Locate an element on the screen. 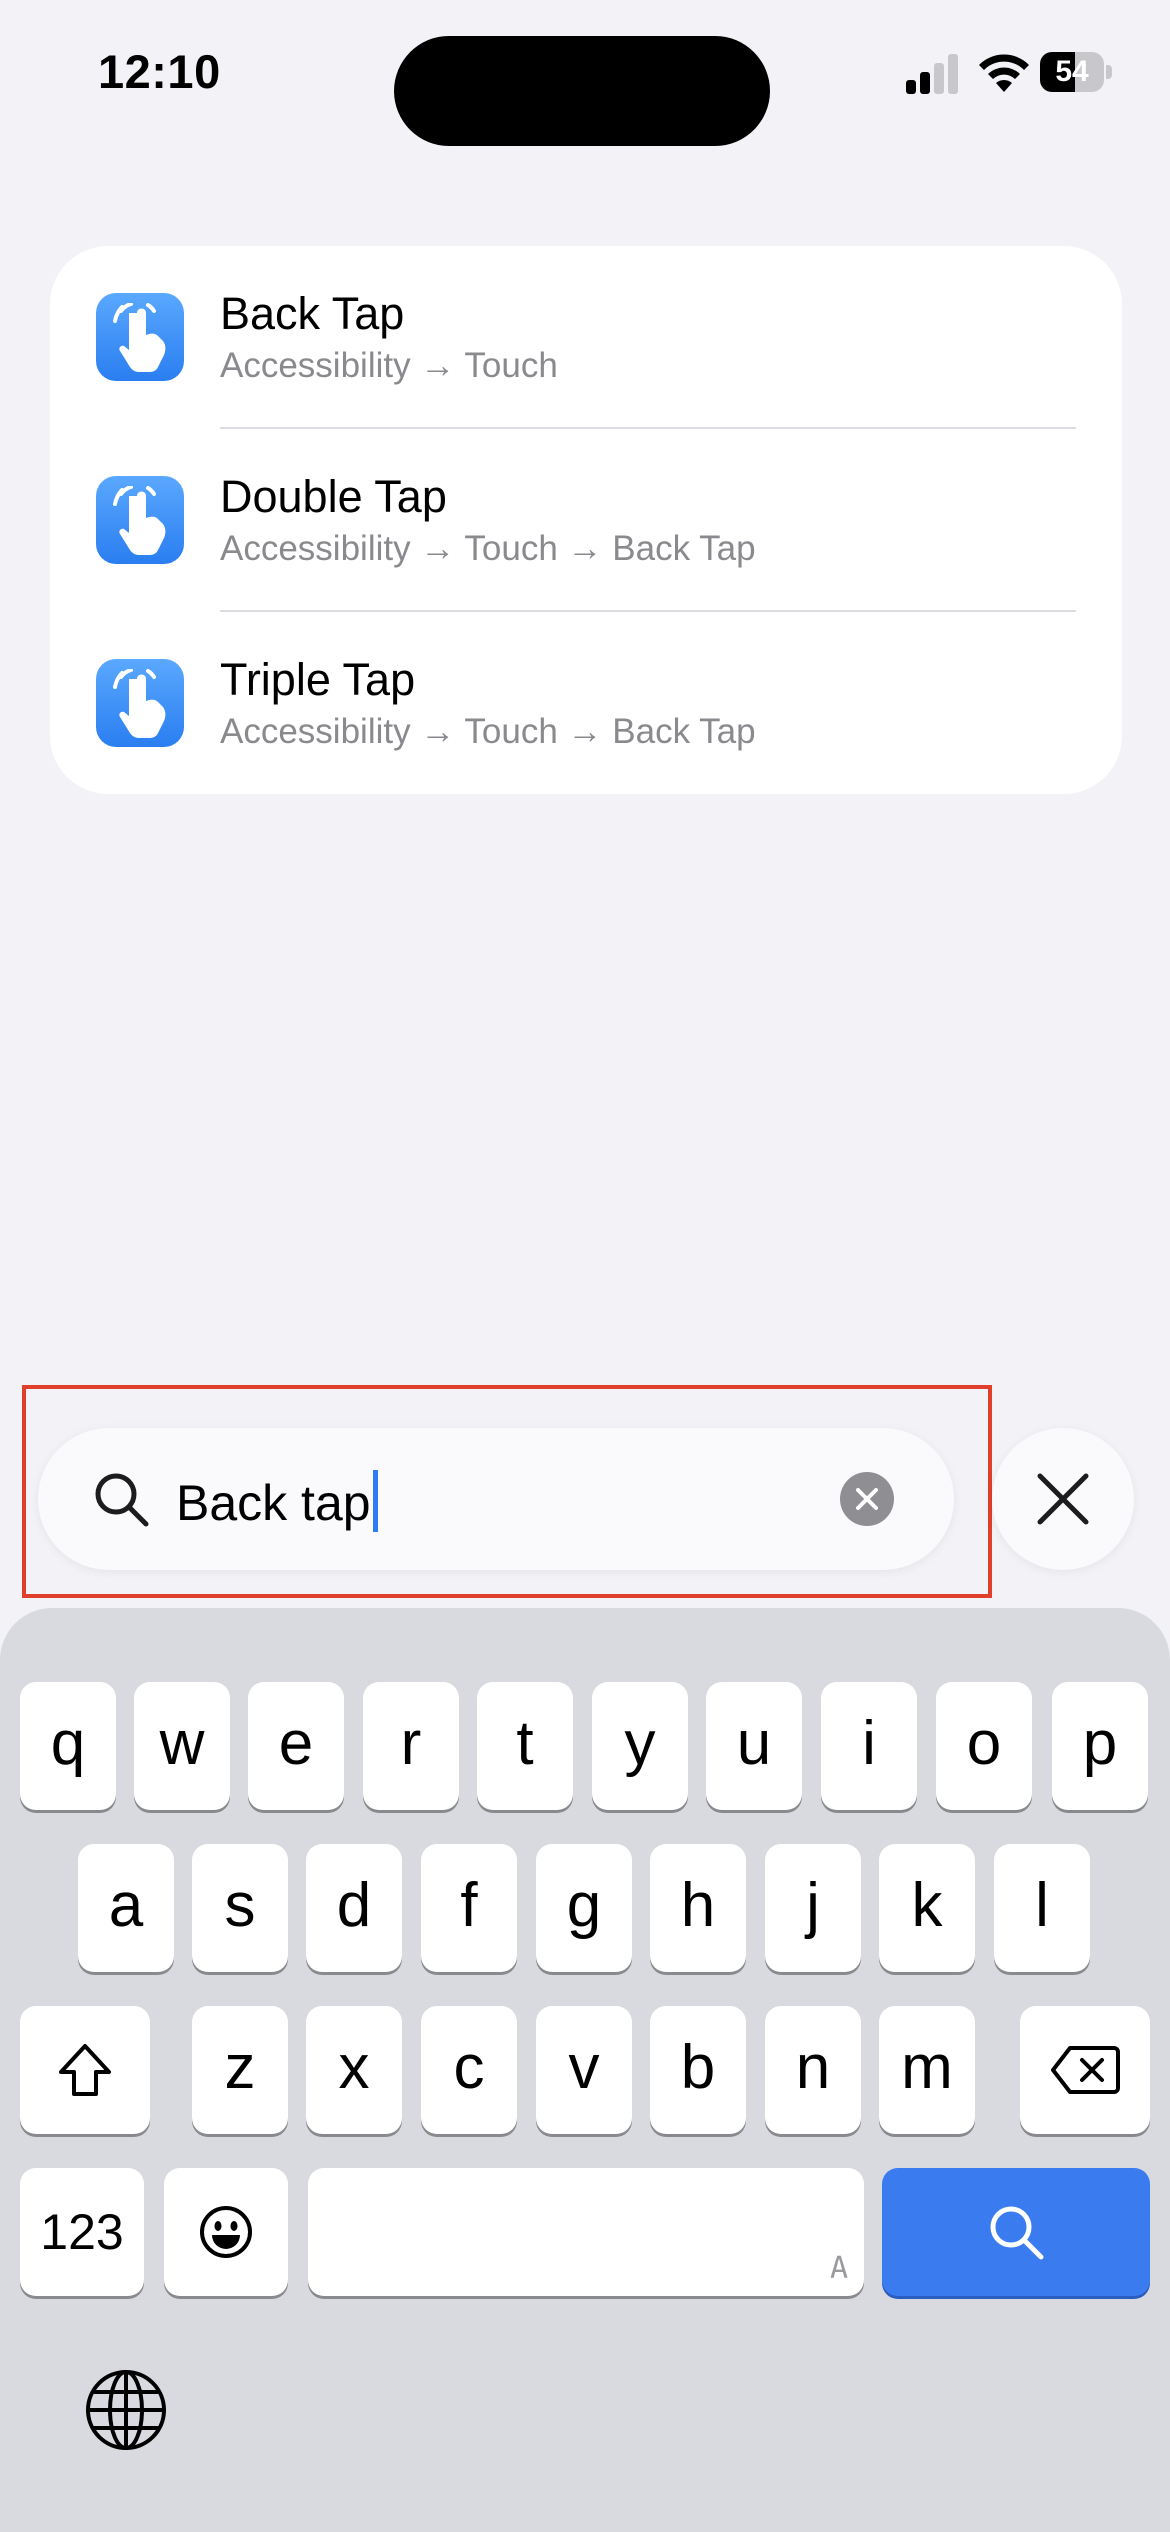 The height and width of the screenshot is (2532, 1170). key-label: i is located at coordinates (869, 1743).